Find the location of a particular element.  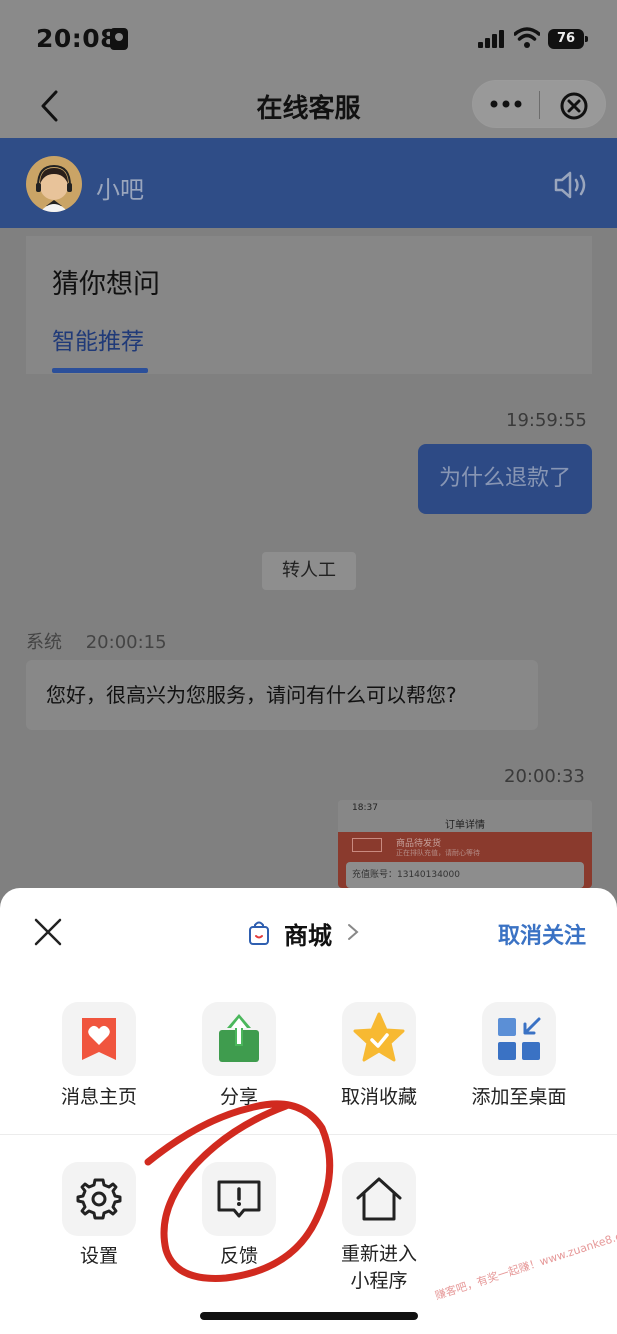

home-icon is located at coordinates (379, 1199).